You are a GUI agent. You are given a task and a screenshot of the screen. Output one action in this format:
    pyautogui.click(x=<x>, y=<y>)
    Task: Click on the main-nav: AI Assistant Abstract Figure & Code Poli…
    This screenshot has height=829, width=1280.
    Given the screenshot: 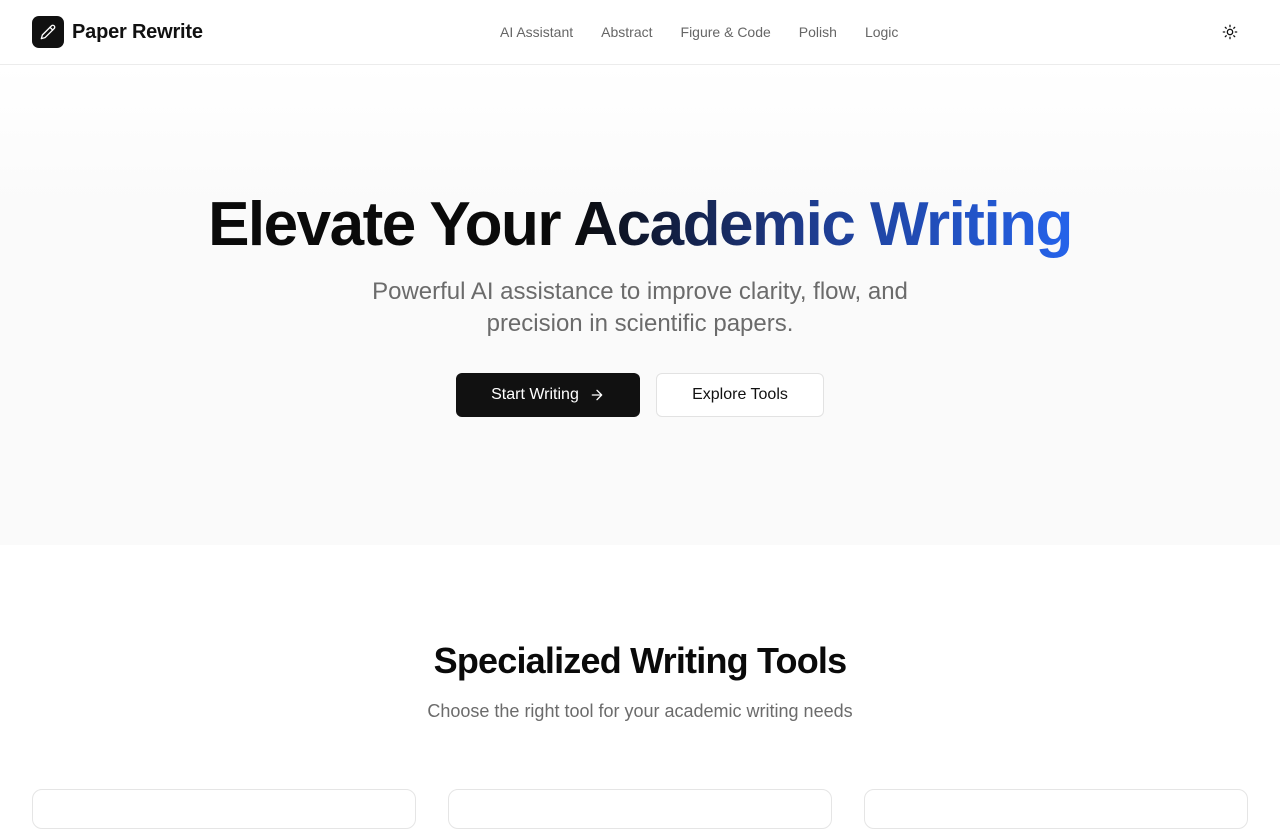 What is the action you would take?
    pyautogui.click(x=699, y=32)
    